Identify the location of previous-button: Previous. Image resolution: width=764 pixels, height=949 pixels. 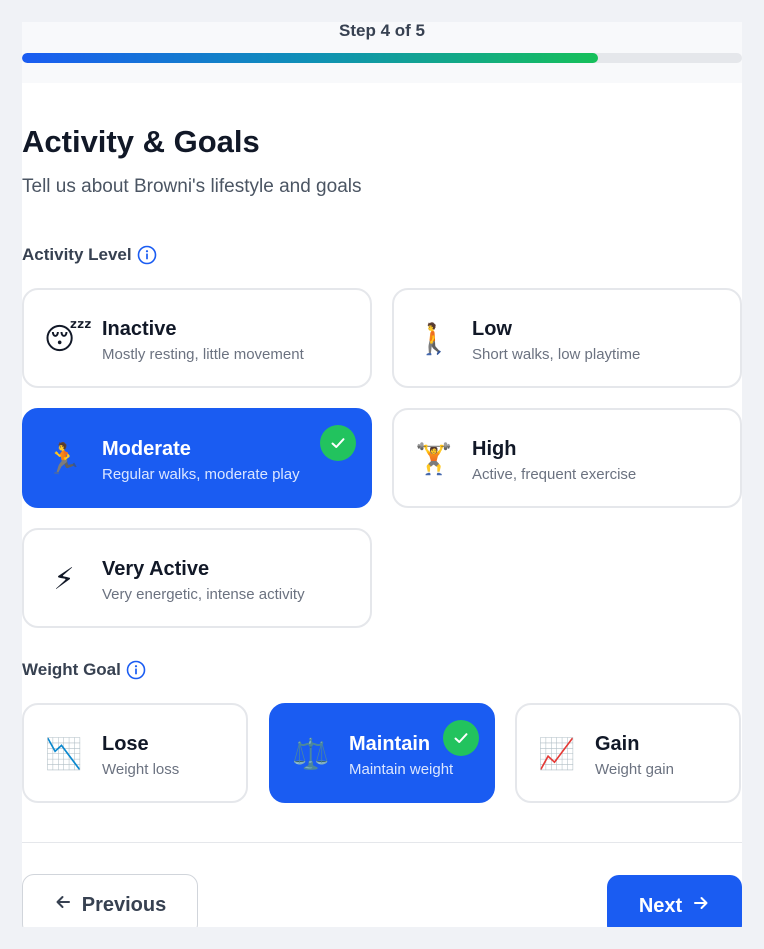
(110, 900).